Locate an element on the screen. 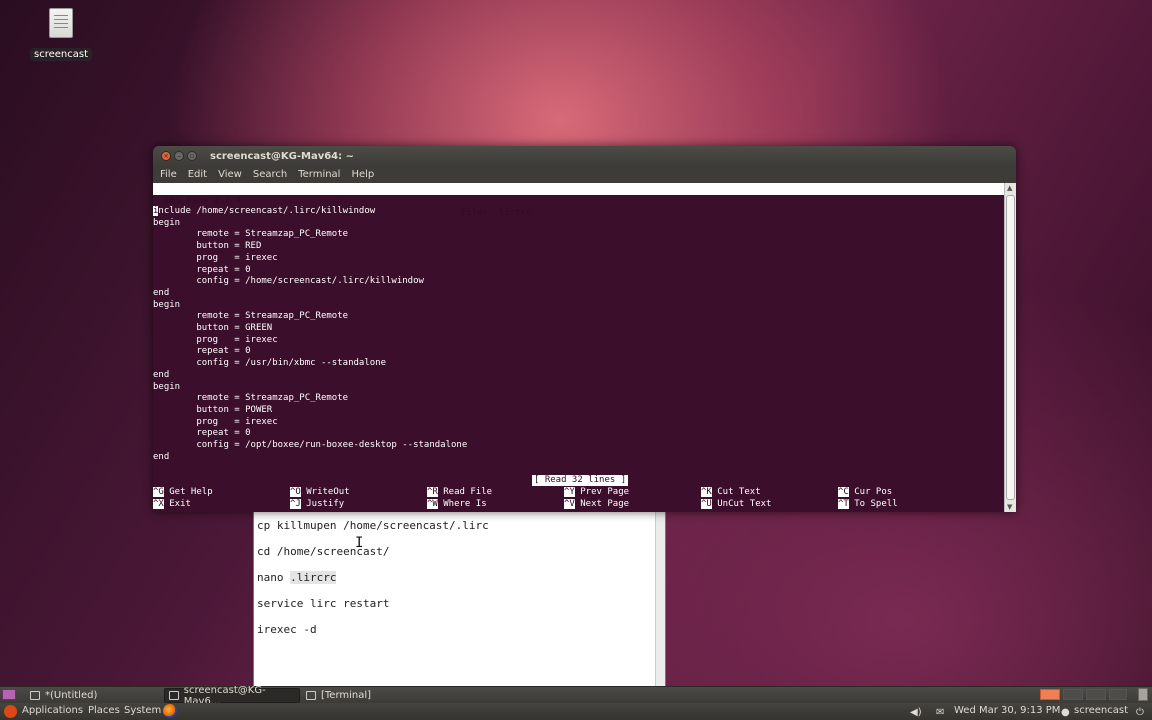 The height and width of the screenshot is (720, 1152). terminal-scrollbar: ▲ ▼ is located at coordinates (1010, 347).